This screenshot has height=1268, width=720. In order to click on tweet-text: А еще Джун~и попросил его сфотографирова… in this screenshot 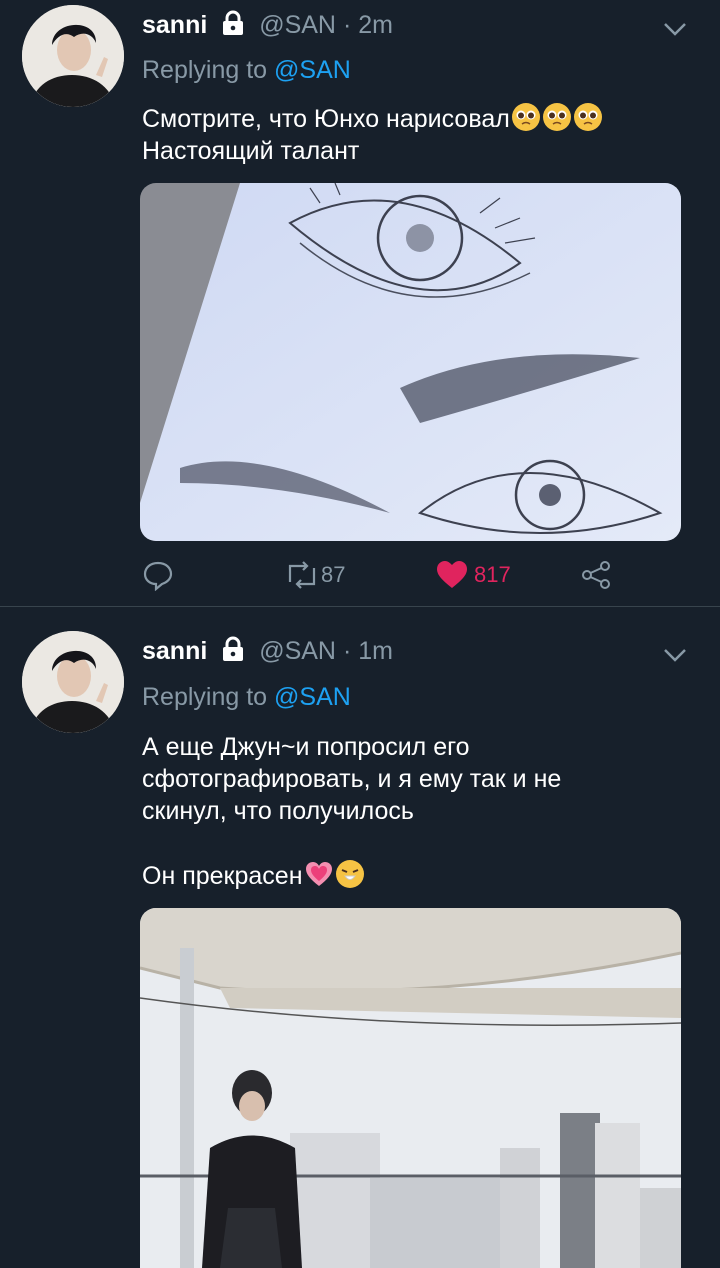, I will do `click(417, 811)`.